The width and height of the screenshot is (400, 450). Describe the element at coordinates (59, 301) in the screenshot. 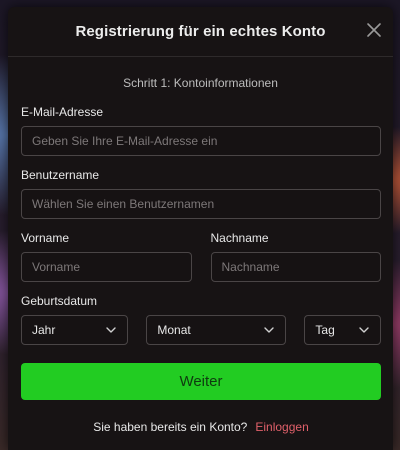

I see `birthdate-label: Geburtsdatum` at that location.